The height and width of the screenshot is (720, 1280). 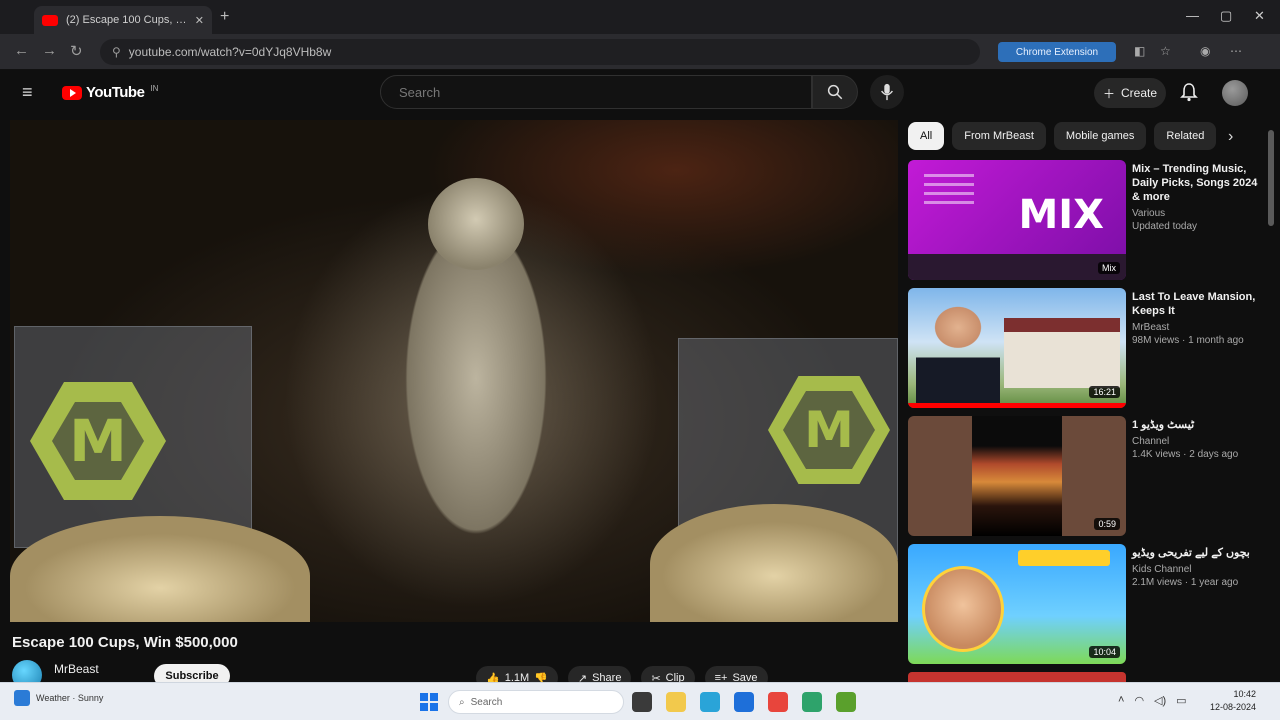 I want to click on channel-name: MrBeast, so click(x=76, y=669).